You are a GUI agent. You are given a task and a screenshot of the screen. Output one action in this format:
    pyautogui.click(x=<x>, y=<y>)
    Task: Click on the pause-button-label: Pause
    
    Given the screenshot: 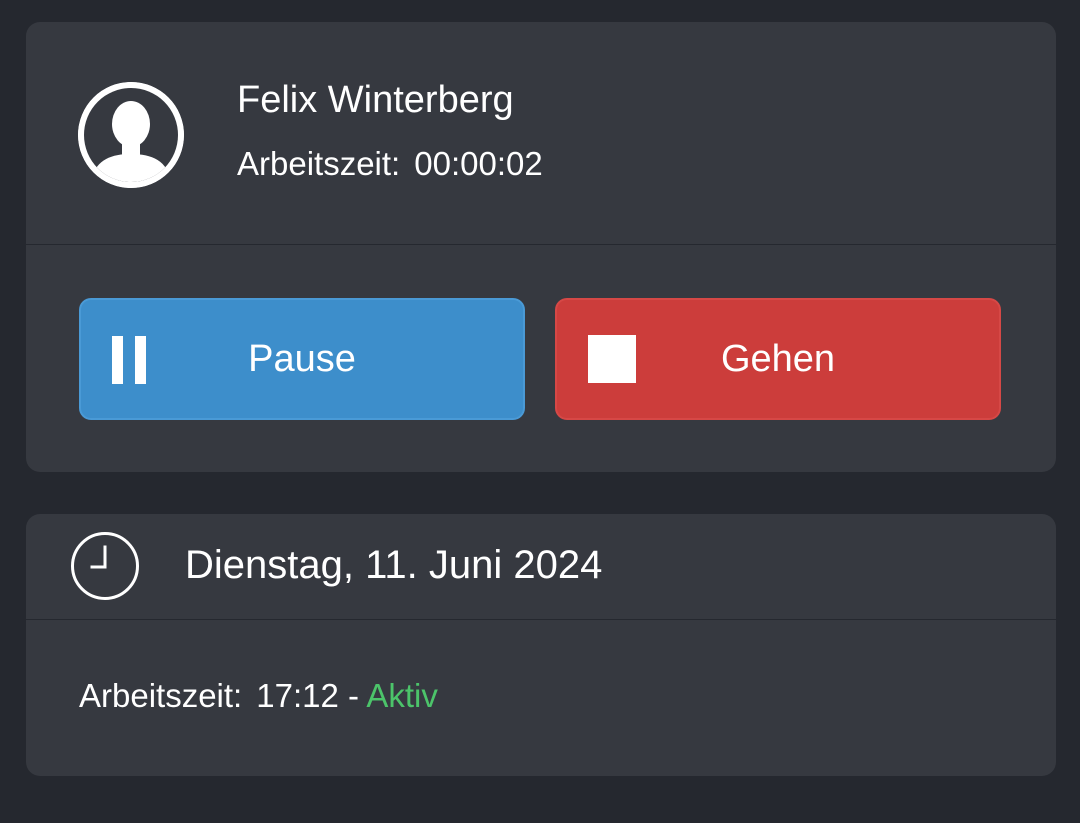 What is the action you would take?
    pyautogui.click(x=302, y=358)
    